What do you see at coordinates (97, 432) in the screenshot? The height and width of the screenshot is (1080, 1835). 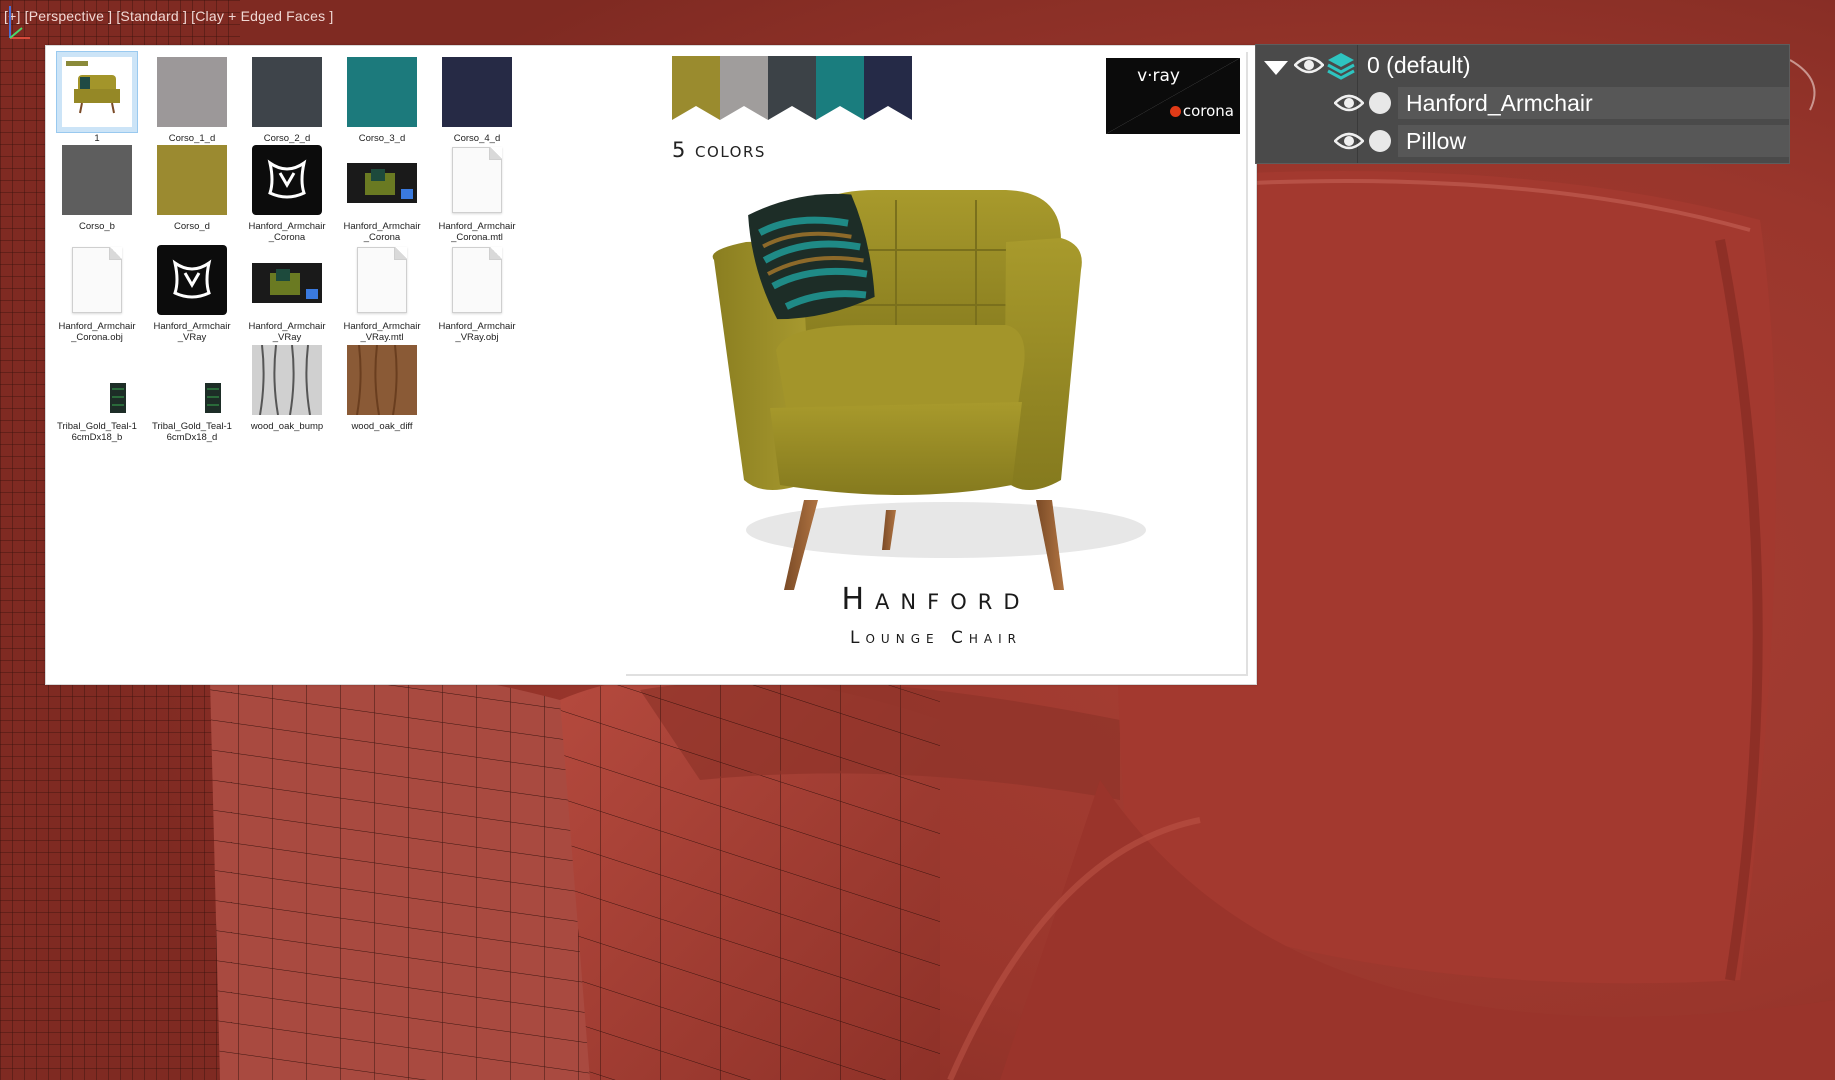 I see `file-name: Tribal_Gold_Teal-16cmDx18_b` at bounding box center [97, 432].